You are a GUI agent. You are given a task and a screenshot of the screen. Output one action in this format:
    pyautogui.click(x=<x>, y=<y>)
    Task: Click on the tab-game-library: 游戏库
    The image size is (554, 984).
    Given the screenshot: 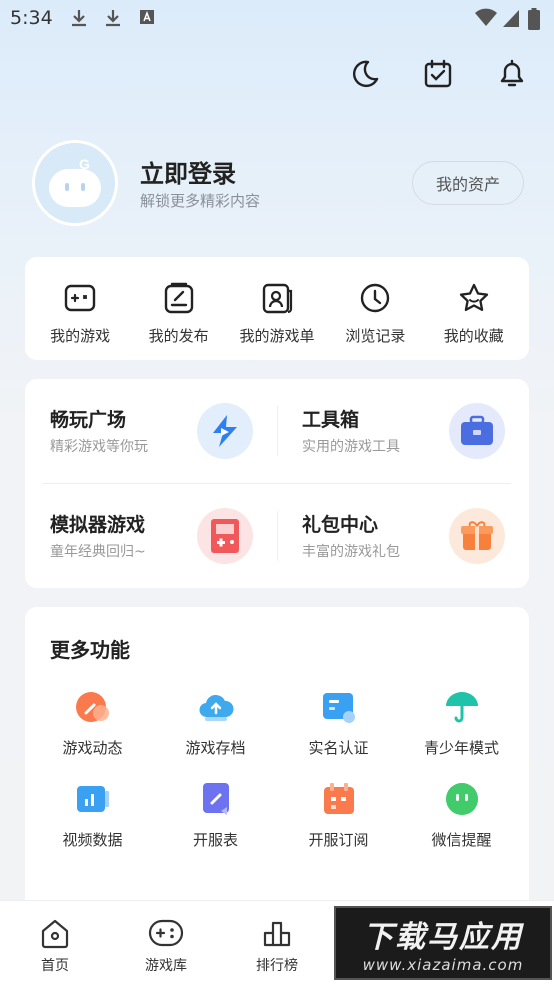 What is the action you would take?
    pyautogui.click(x=166, y=946)
    